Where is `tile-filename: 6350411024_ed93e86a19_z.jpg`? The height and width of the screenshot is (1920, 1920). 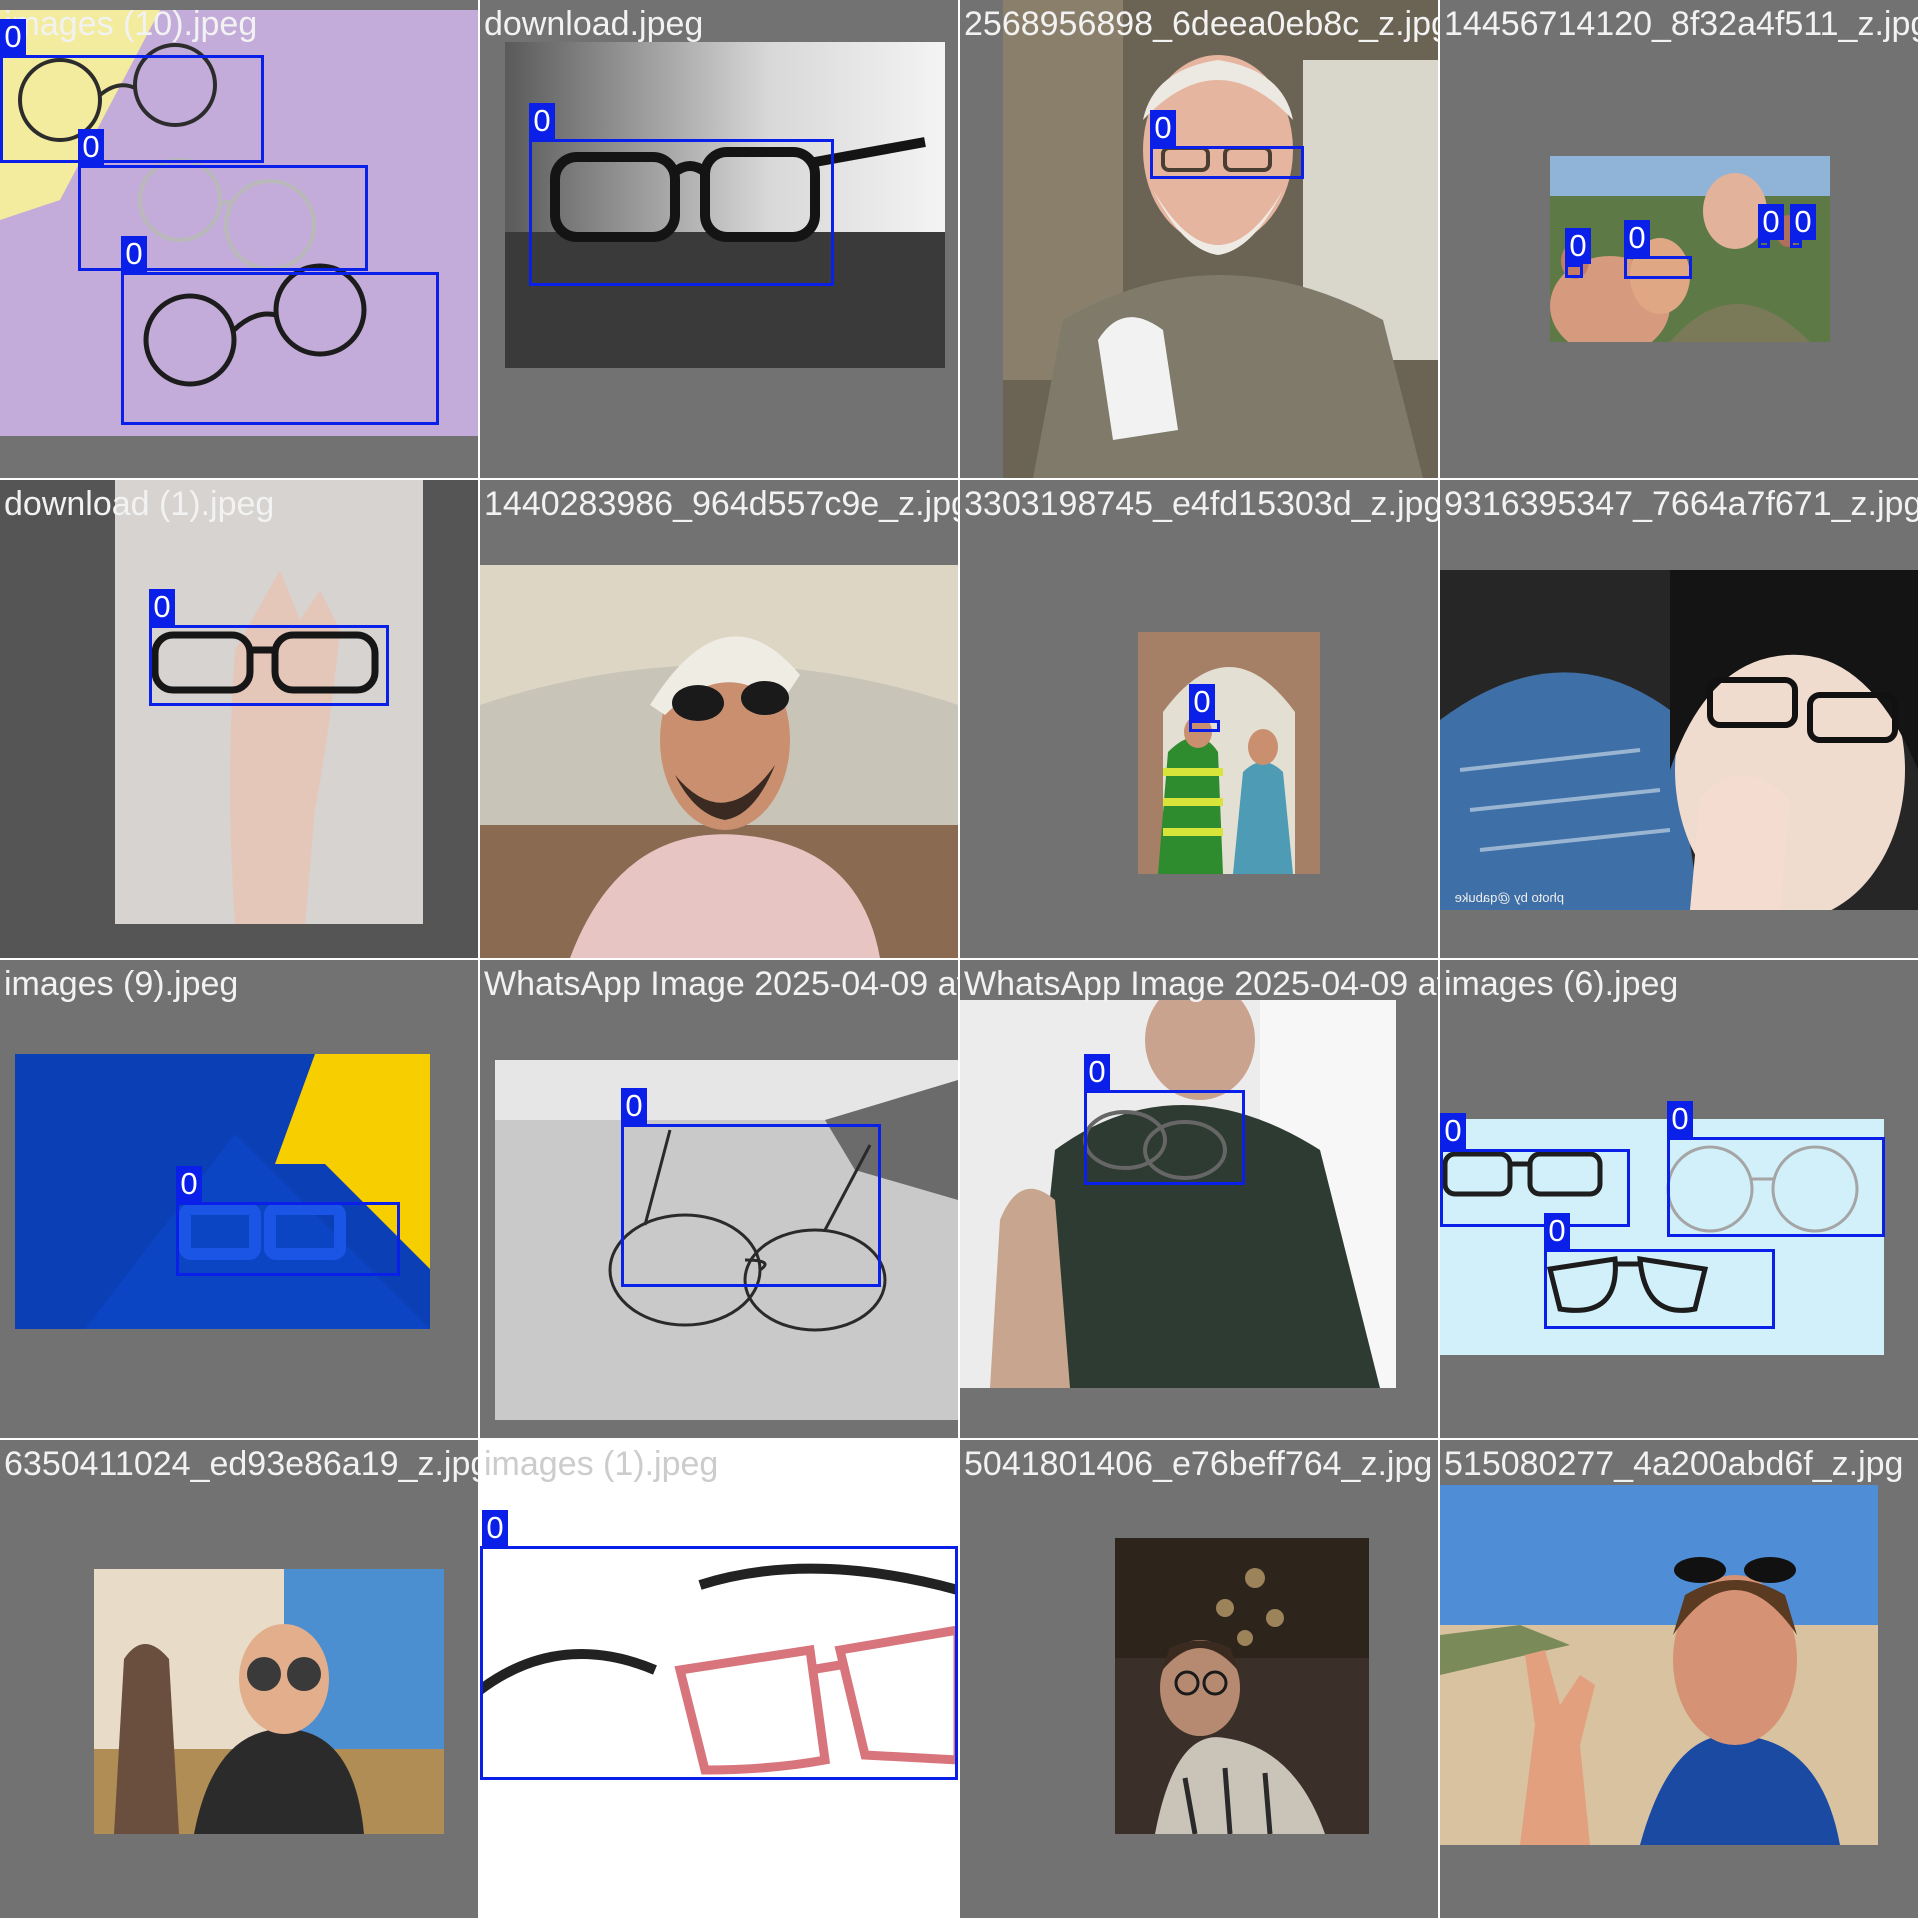 tile-filename: 6350411024_ed93e86a19_z.jpg is located at coordinates (241, 1464).